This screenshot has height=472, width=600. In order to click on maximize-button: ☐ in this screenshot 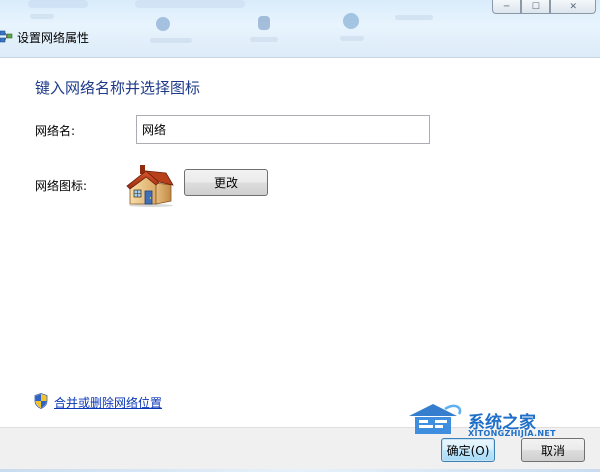, I will do `click(536, 7)`.